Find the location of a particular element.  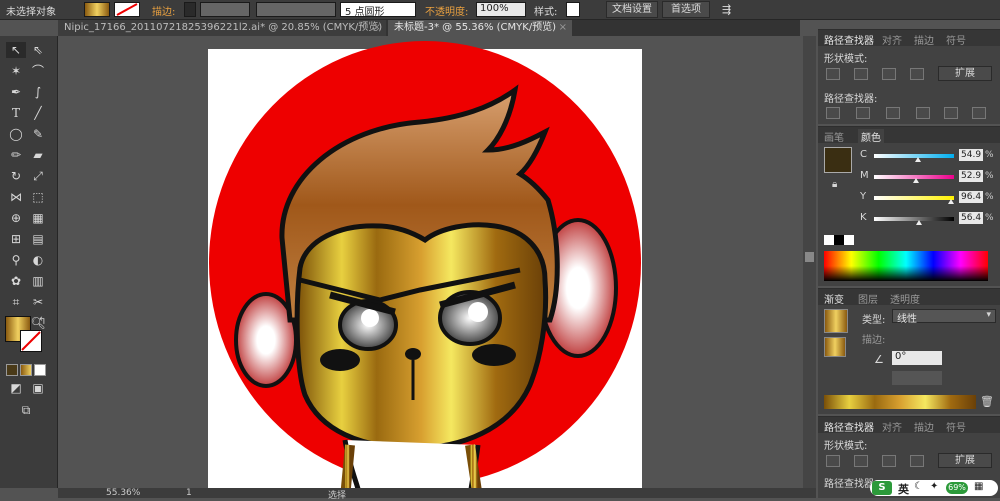

angle-icon: ∠ is located at coordinates (879, 359).